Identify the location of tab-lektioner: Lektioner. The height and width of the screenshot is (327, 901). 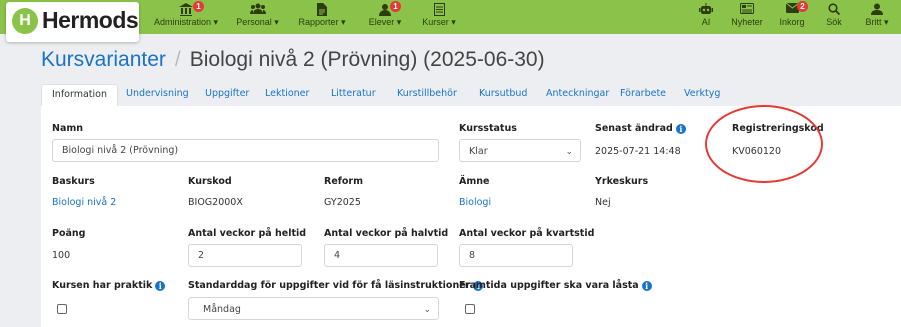
(287, 95).